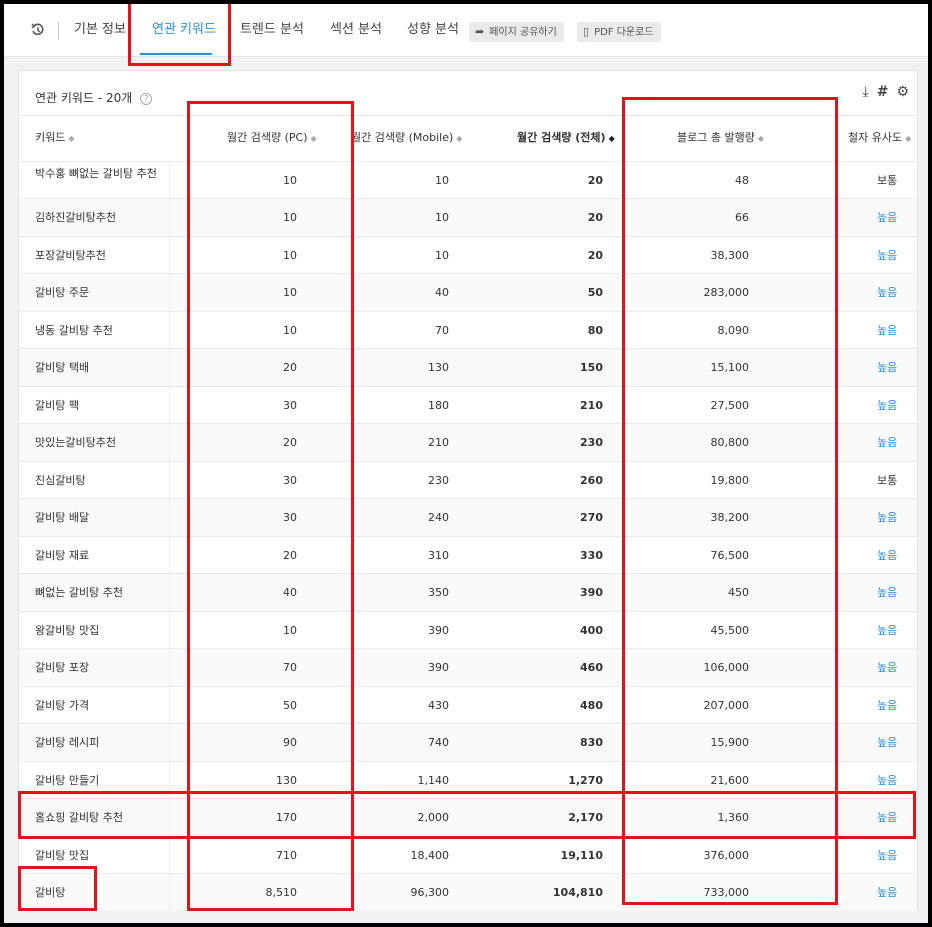  What do you see at coordinates (97, 518) in the screenshot?
I see `keyword-cell: 갈비탕 배달` at bounding box center [97, 518].